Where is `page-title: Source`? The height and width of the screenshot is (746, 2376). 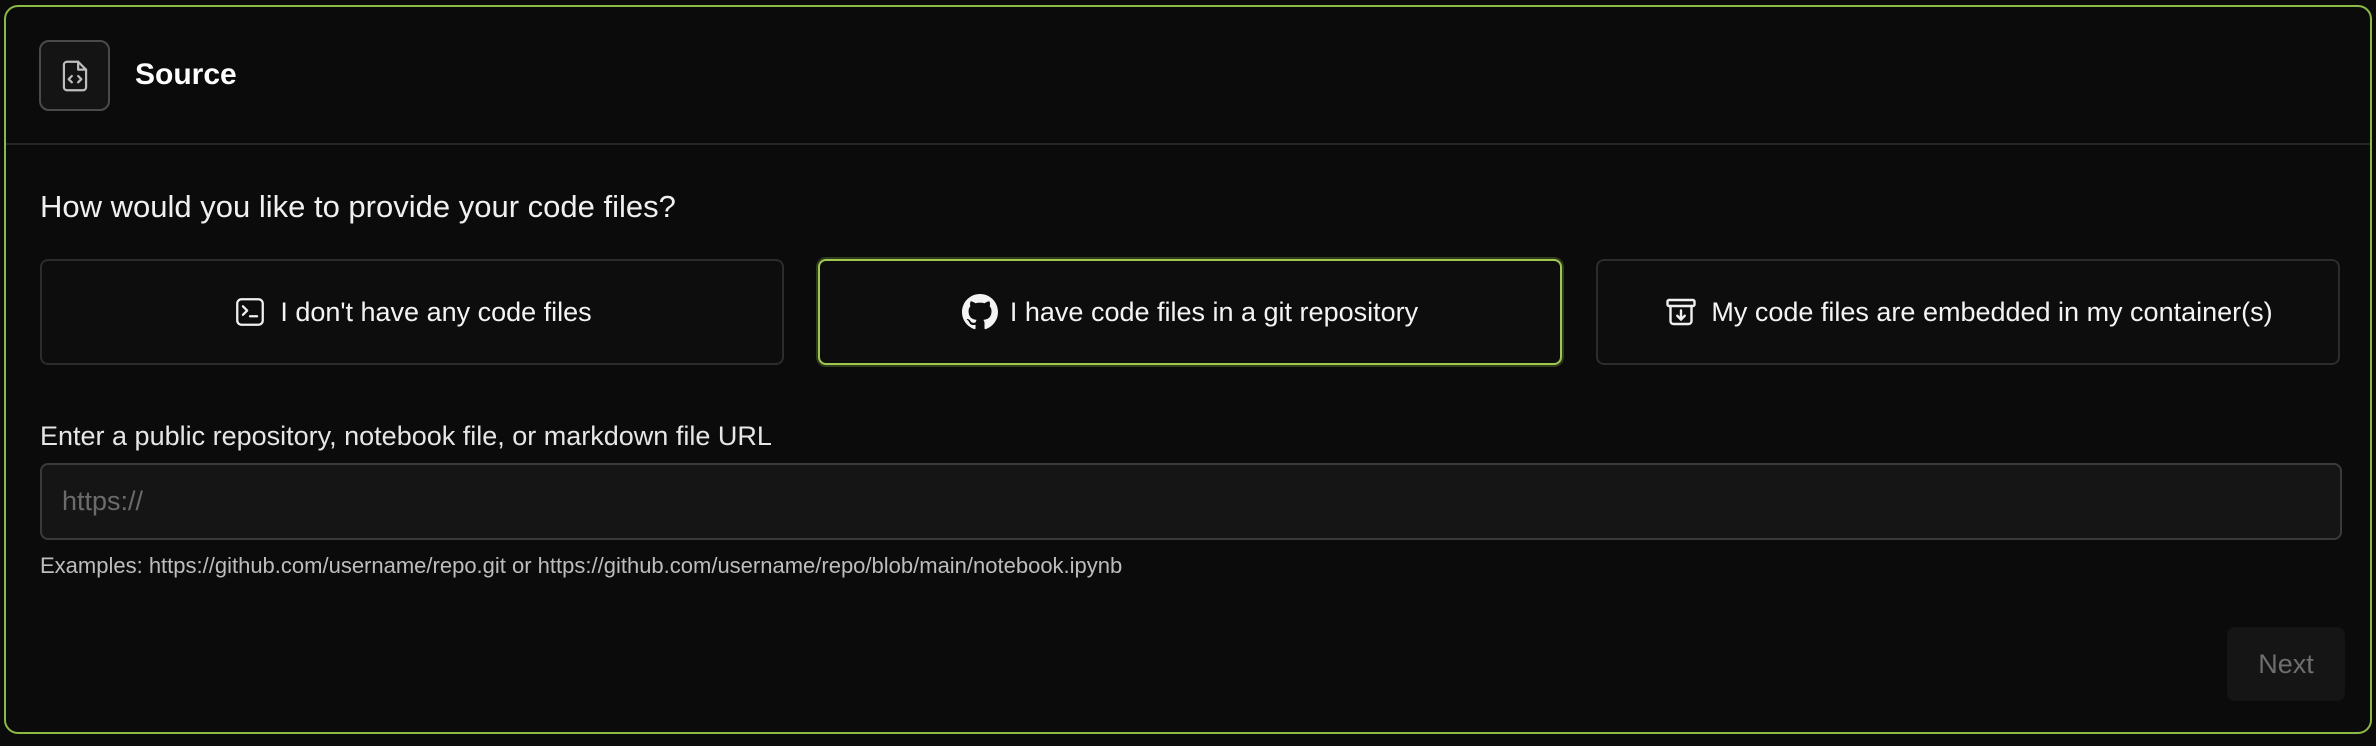 page-title: Source is located at coordinates (186, 74).